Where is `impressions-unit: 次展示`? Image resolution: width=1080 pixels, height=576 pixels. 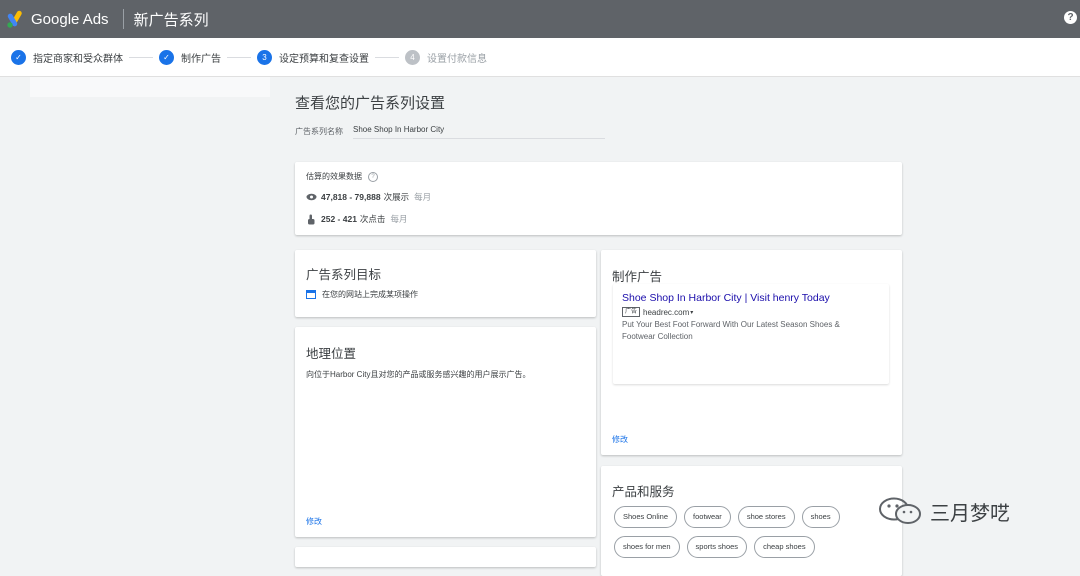 impressions-unit: 次展示 is located at coordinates (396, 197).